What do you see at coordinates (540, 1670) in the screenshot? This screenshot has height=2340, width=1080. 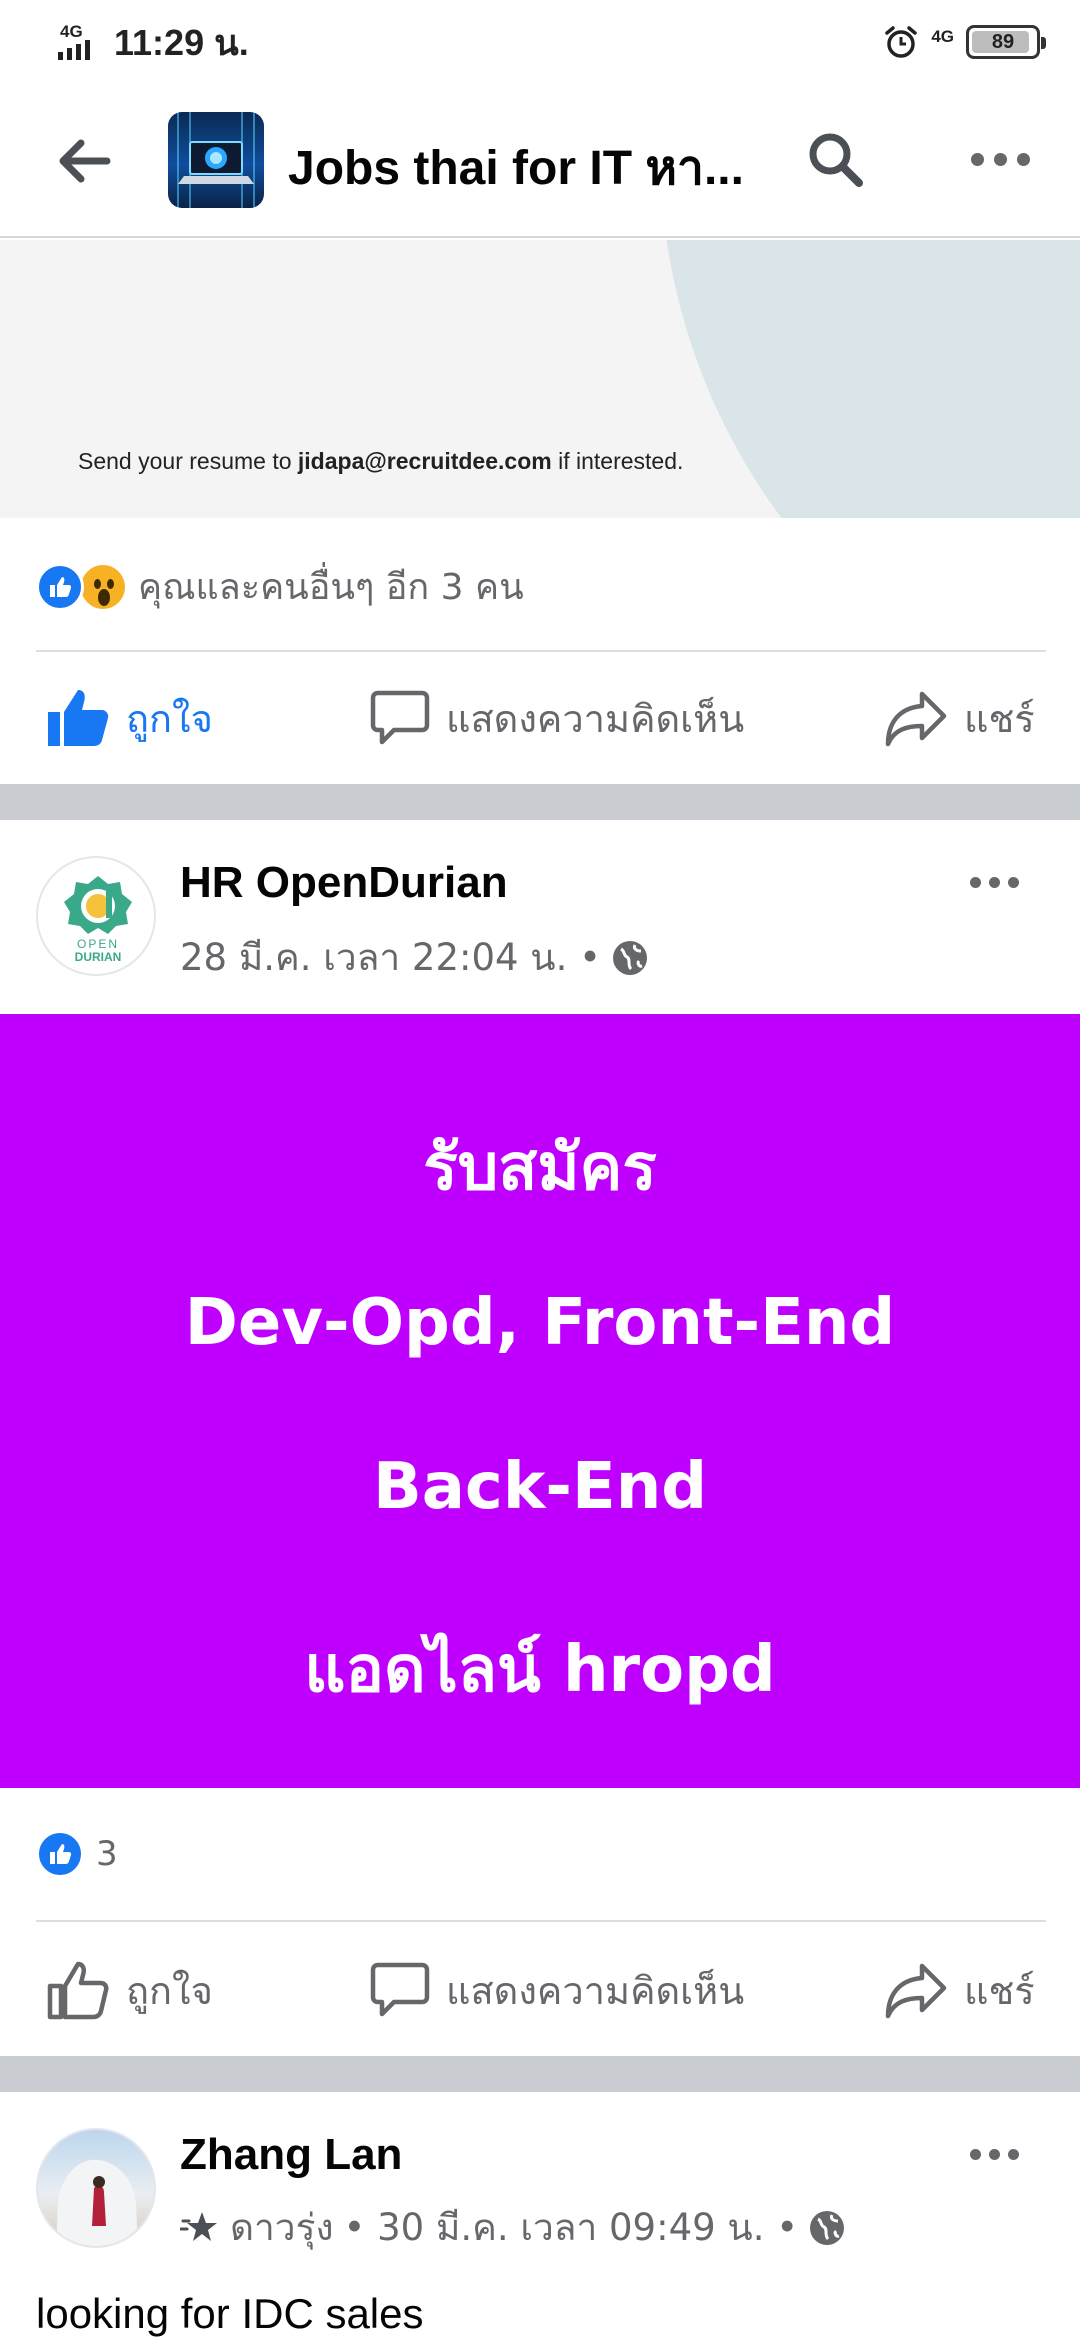 I see `banner-line-4: แอดไลน์ hropd` at bounding box center [540, 1670].